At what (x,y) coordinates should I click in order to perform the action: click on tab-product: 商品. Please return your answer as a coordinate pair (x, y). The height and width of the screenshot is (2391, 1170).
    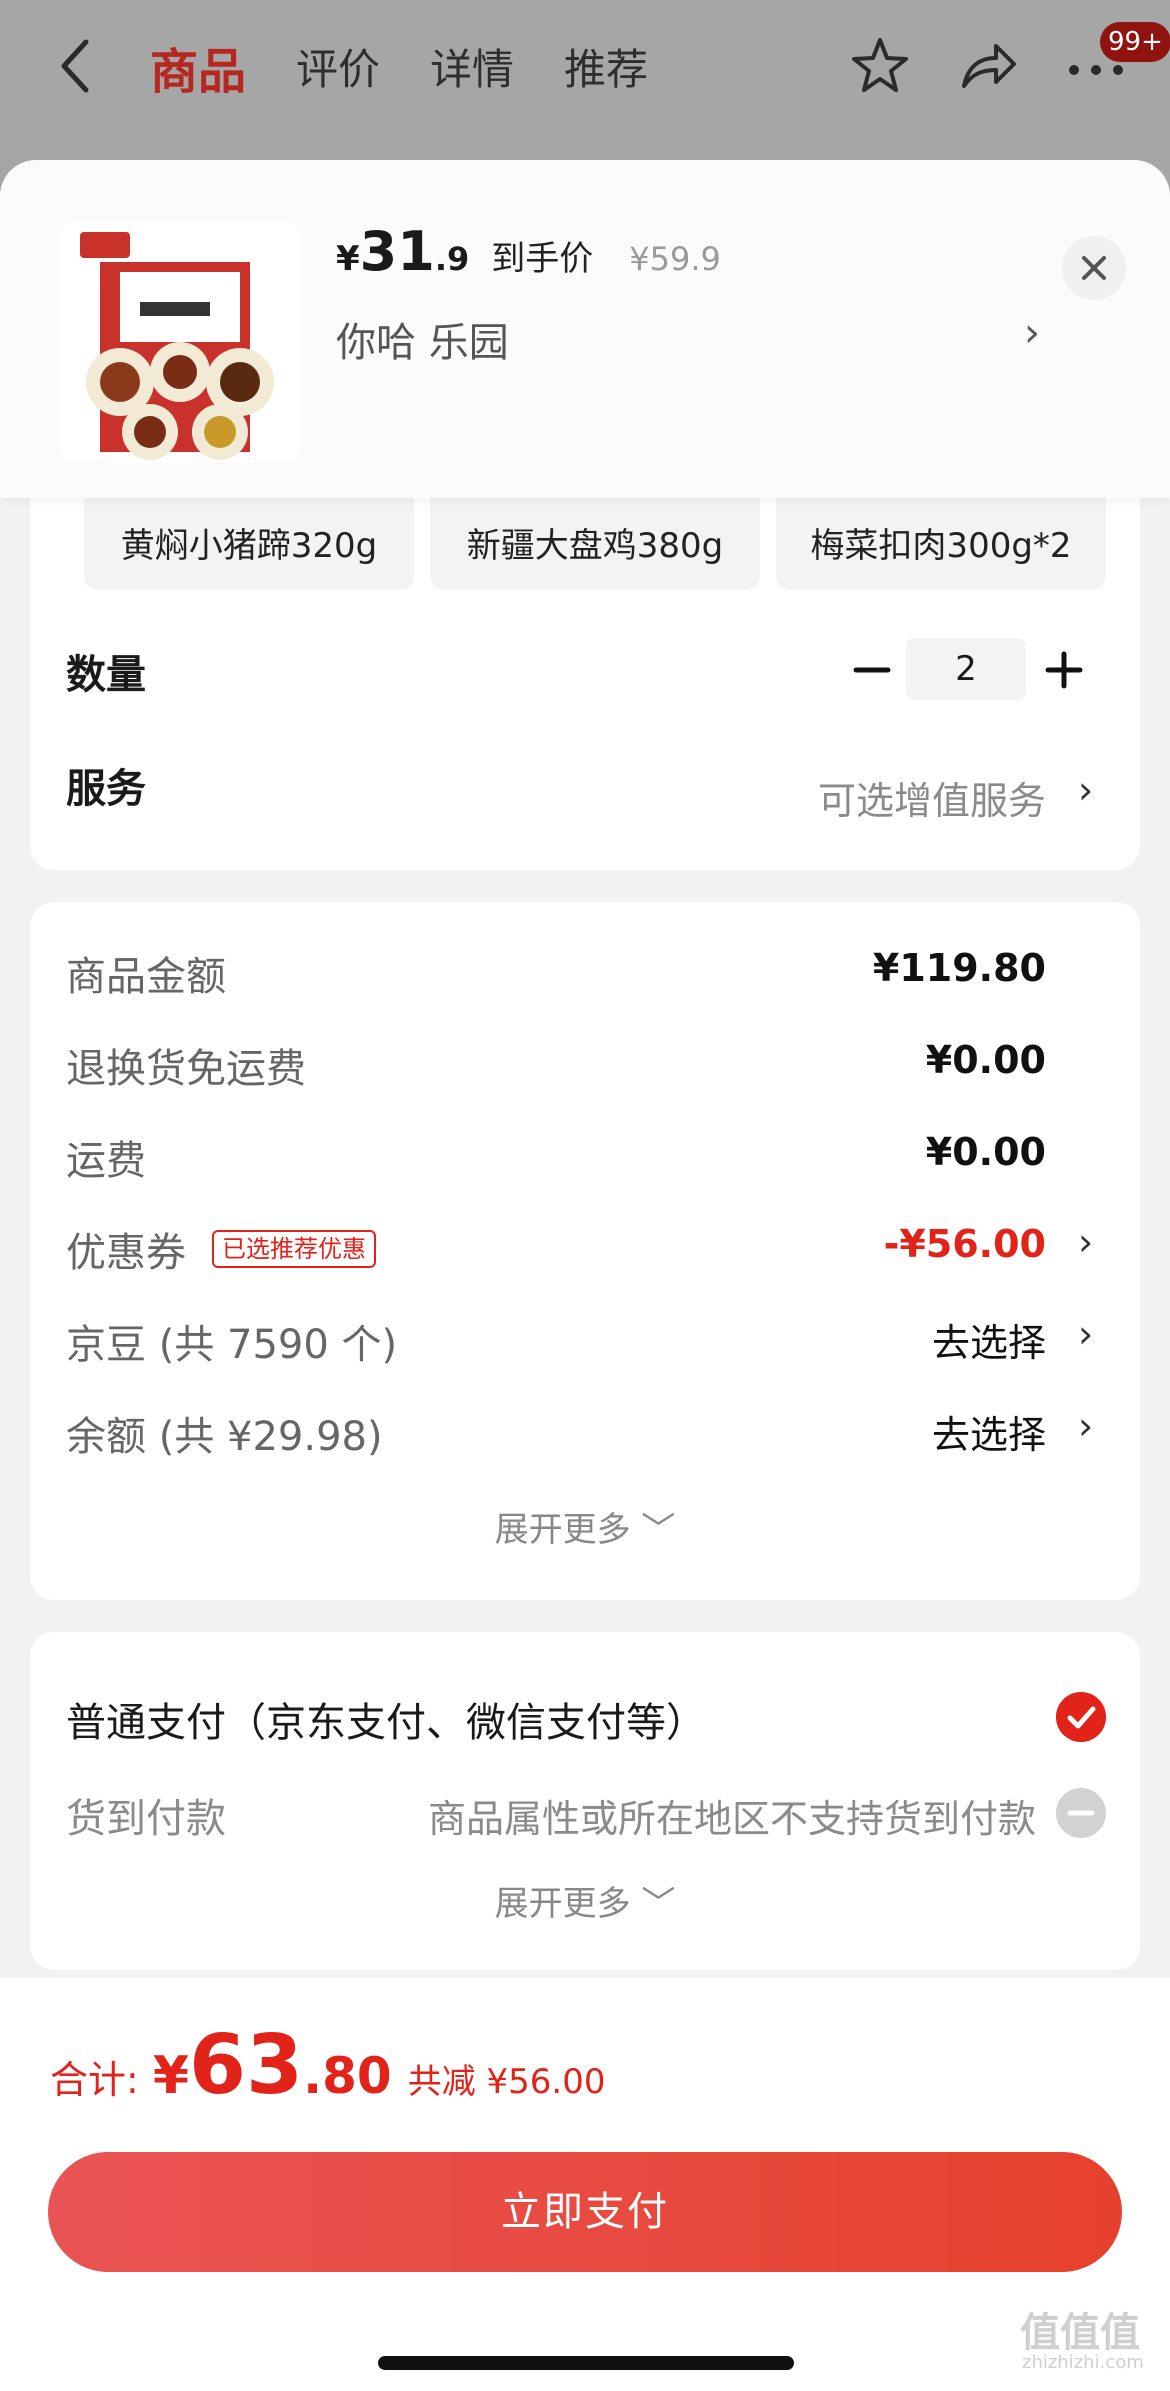
    Looking at the image, I should click on (198, 67).